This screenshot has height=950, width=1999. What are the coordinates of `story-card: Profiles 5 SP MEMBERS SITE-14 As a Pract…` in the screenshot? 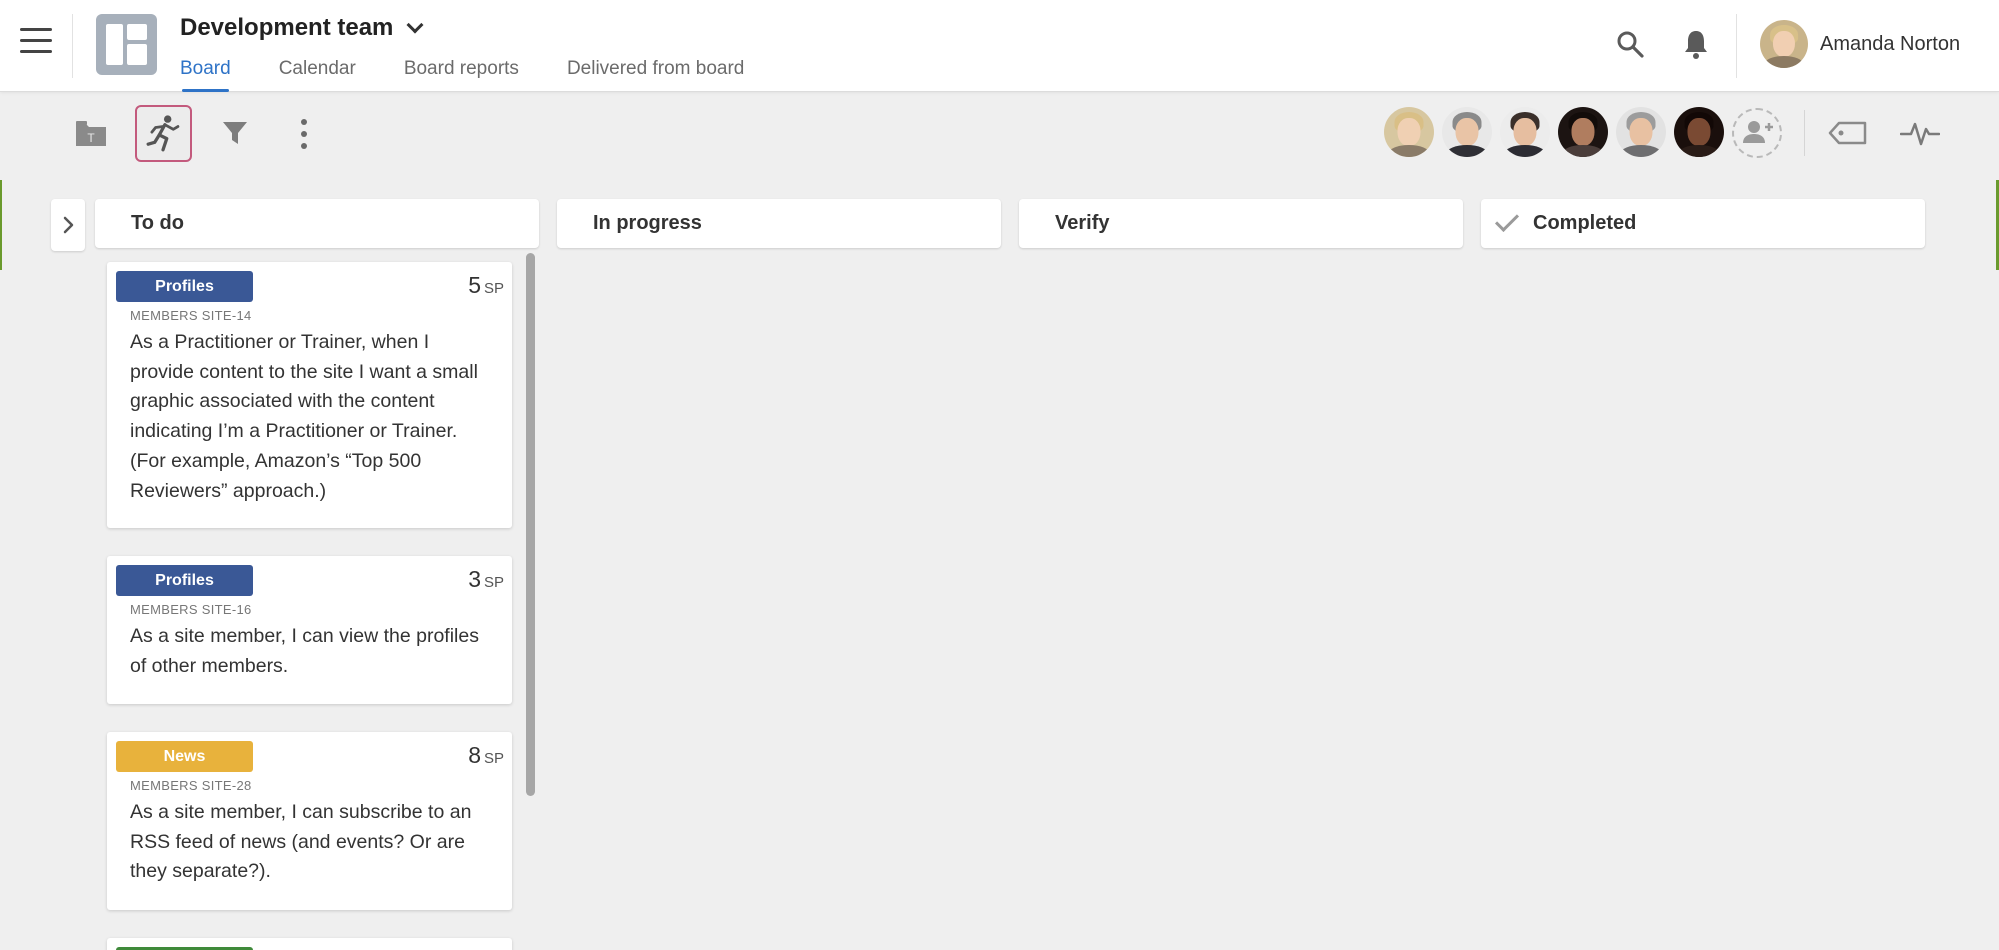 It's located at (309, 395).